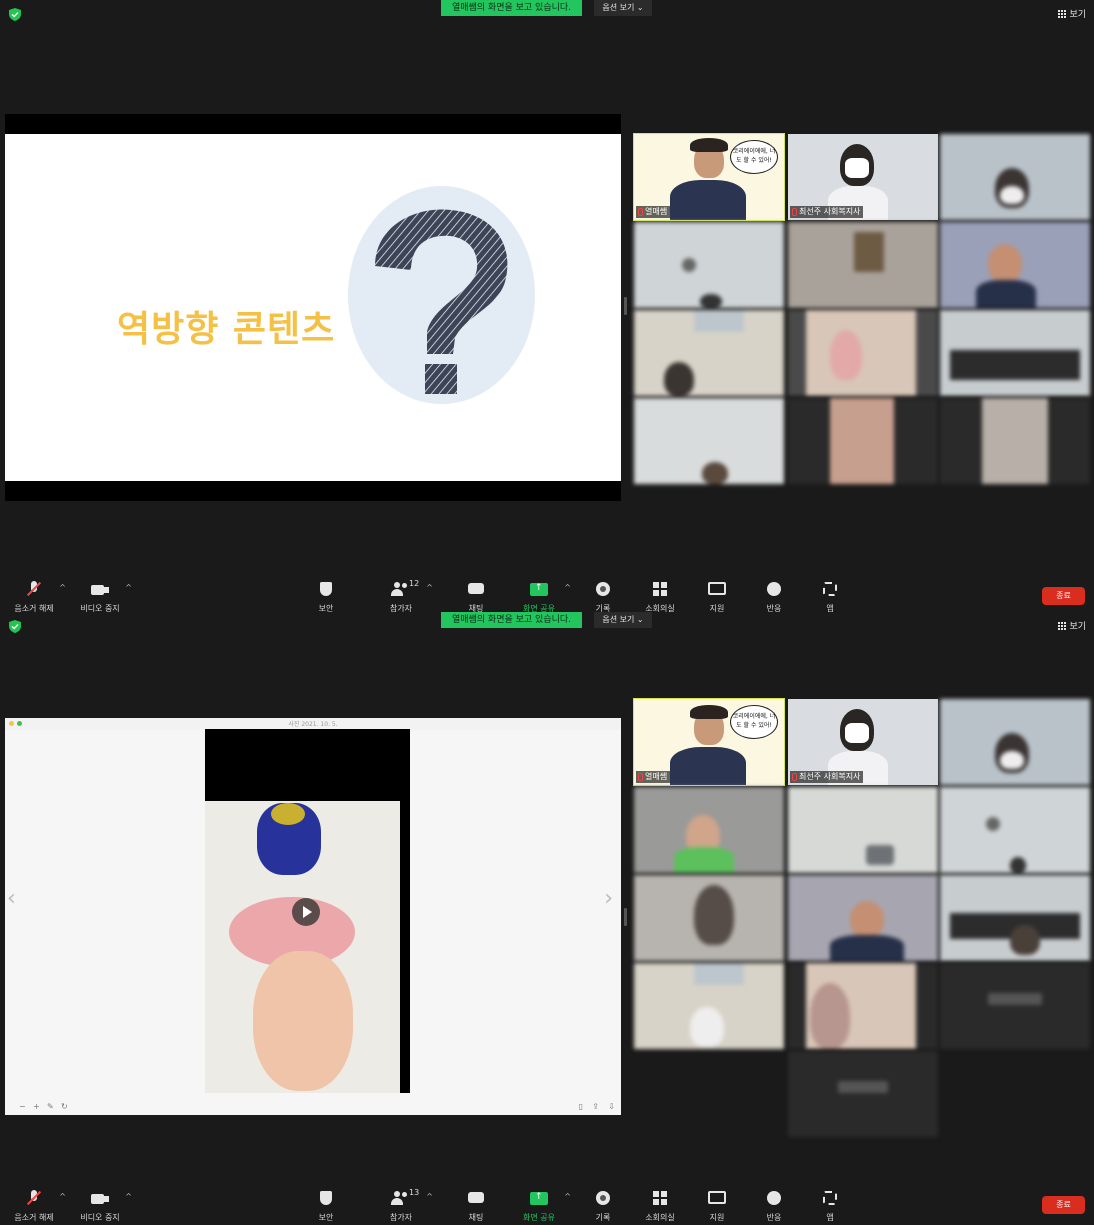  Describe the element at coordinates (402, 1205) in the screenshot. I see `participants-button: 13 ^ 참가자` at that location.